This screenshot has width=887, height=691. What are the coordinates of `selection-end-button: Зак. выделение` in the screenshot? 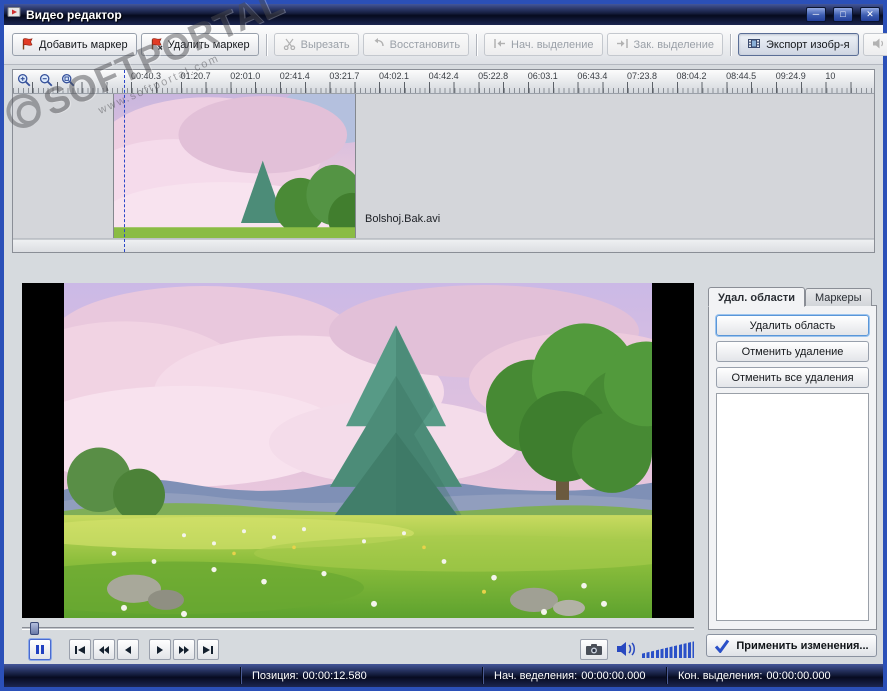 It's located at (664, 44).